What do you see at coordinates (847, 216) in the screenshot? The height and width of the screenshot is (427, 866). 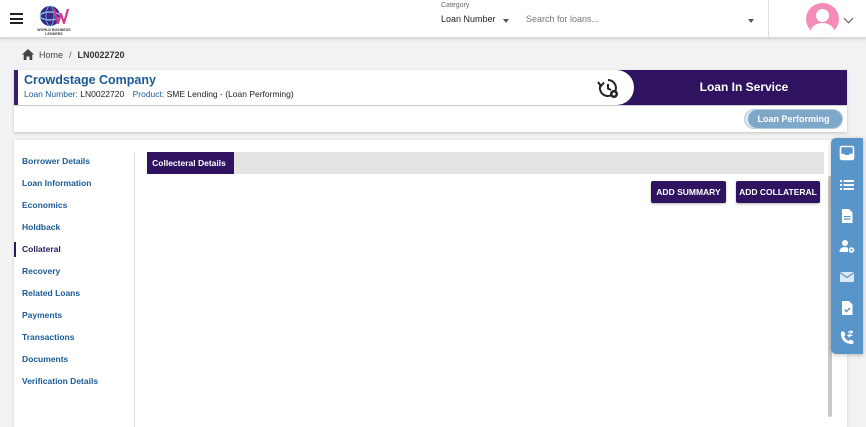 I see `document-icon` at bounding box center [847, 216].